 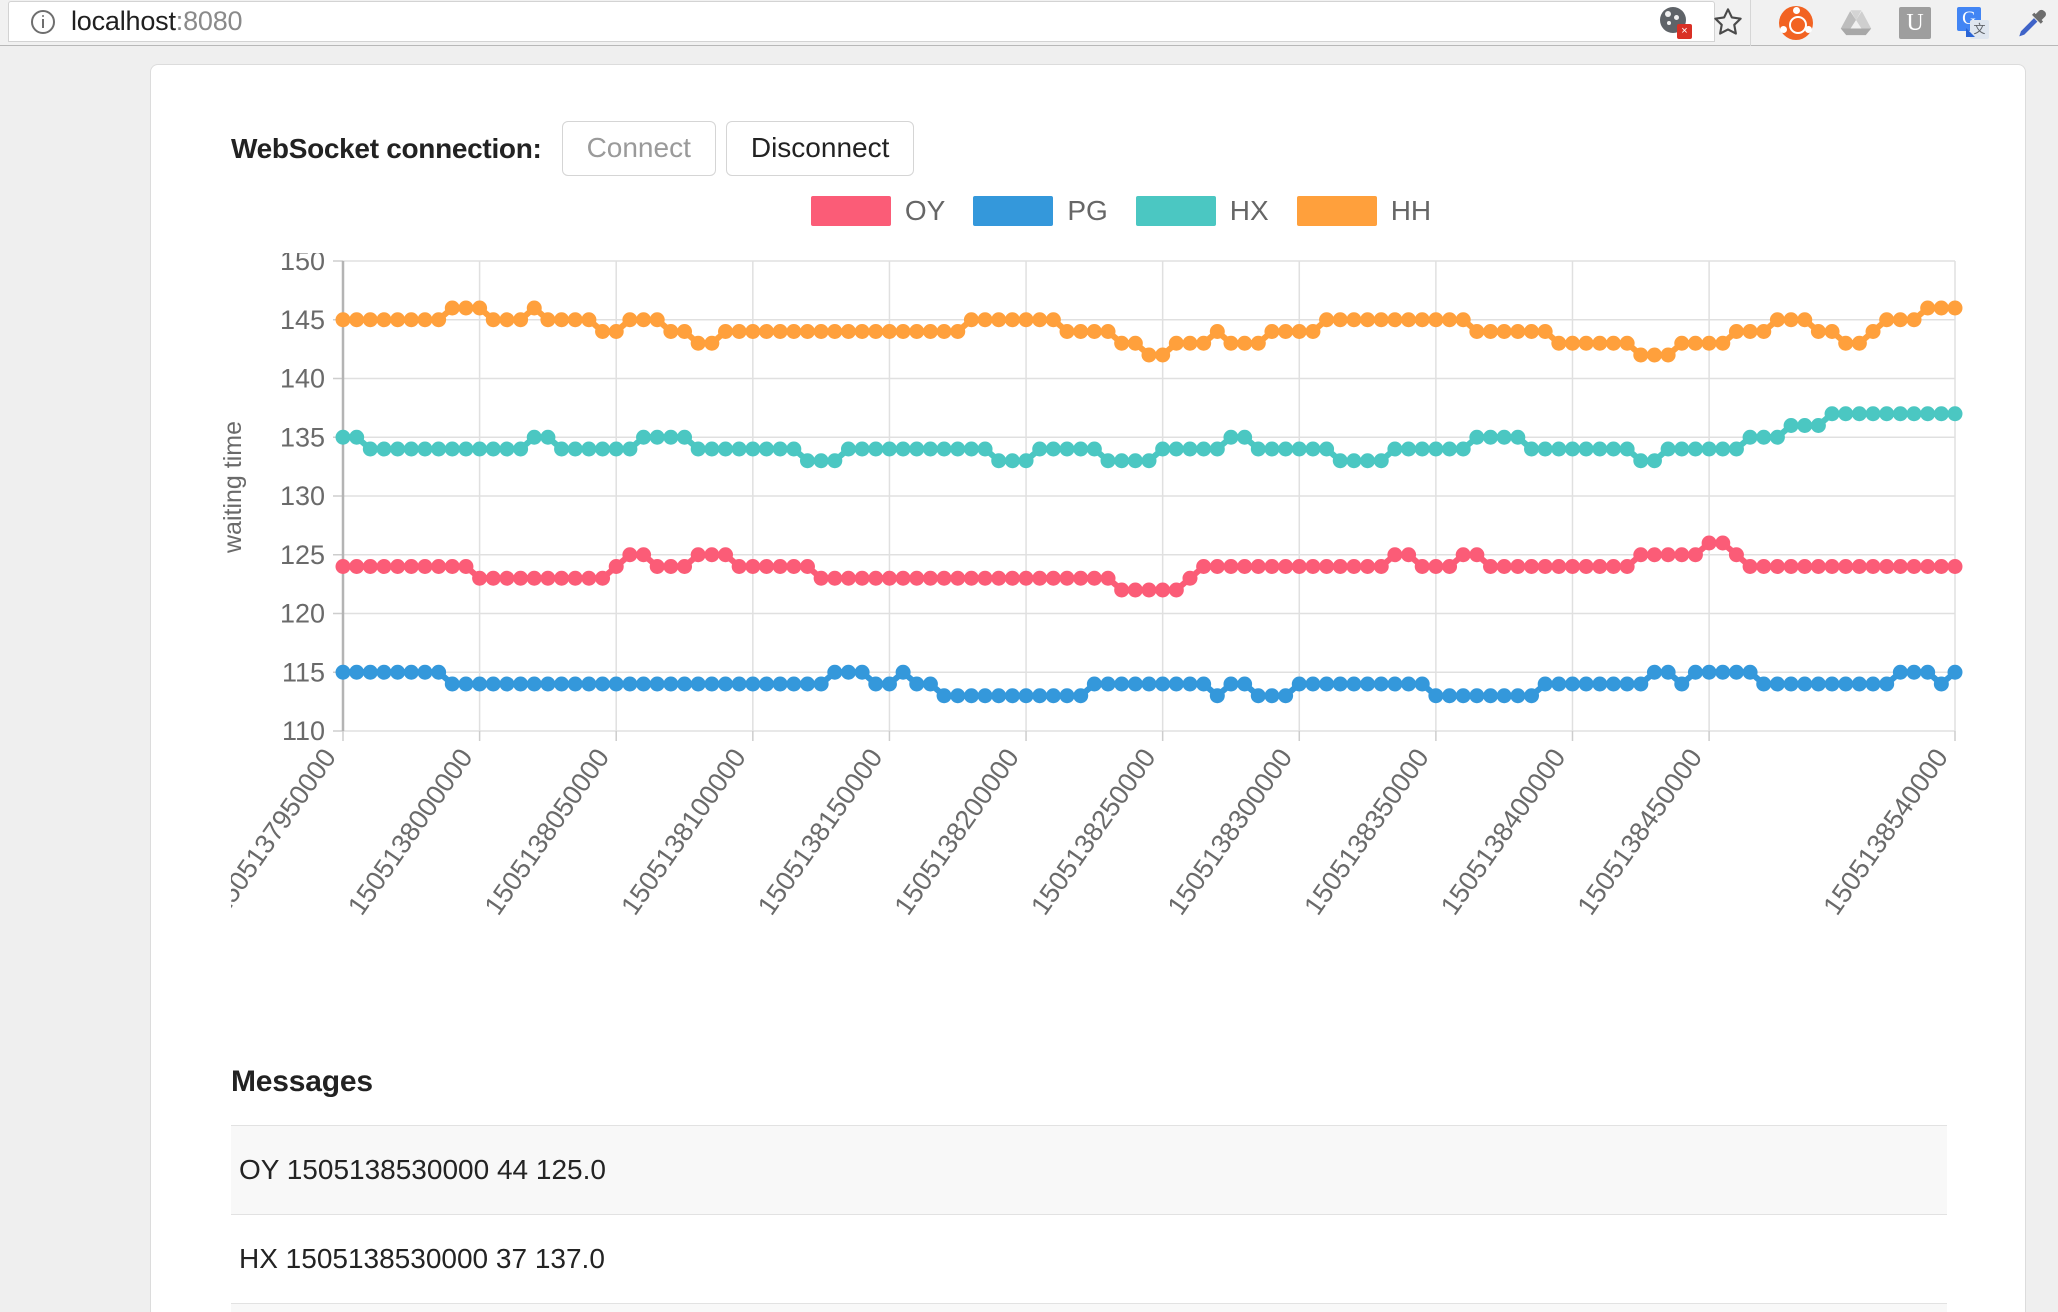 I want to click on eyedropper-icon, so click(x=2032, y=23).